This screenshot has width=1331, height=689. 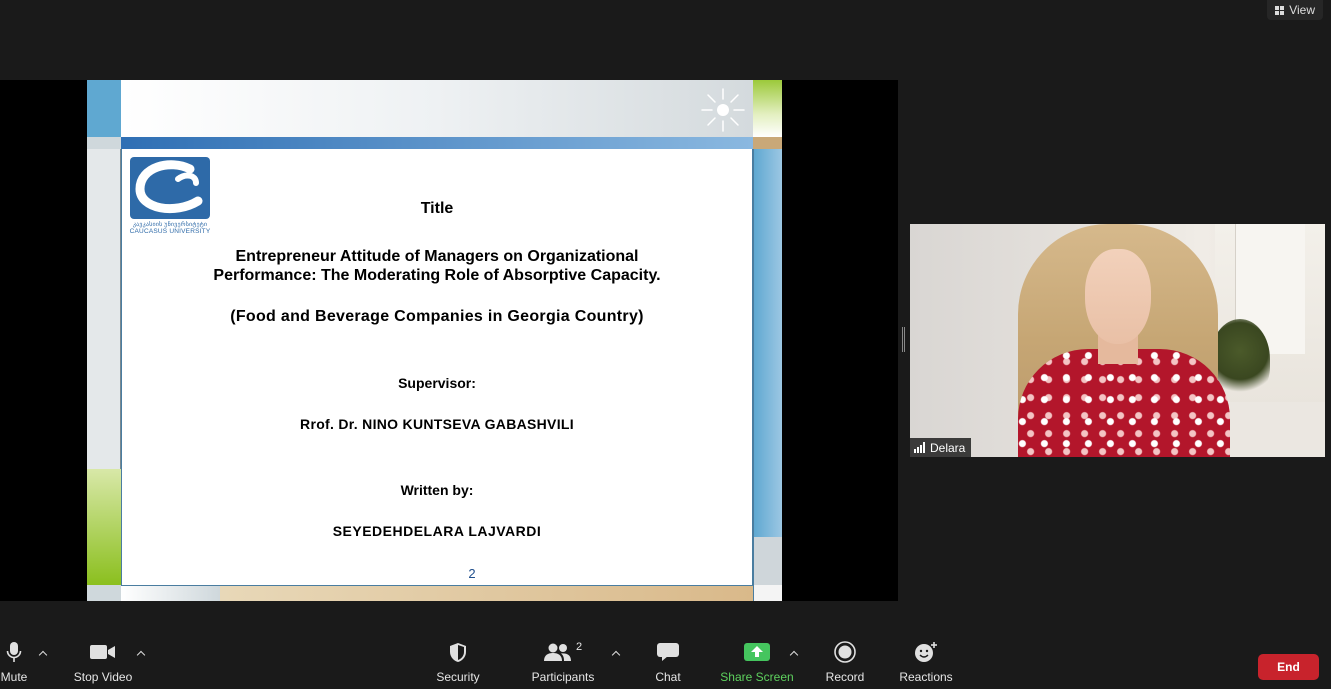 What do you see at coordinates (579, 647) in the screenshot?
I see `participants-count: 2` at bounding box center [579, 647].